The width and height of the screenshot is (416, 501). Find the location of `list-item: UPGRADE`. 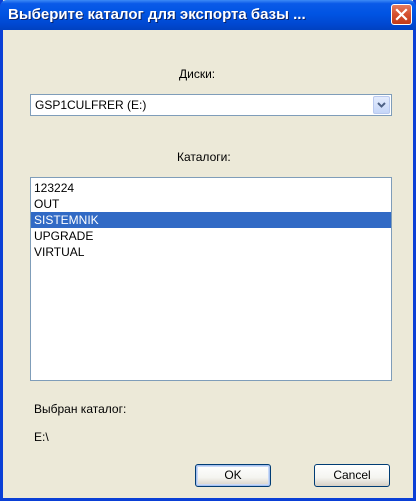

list-item: UPGRADE is located at coordinates (211, 236).